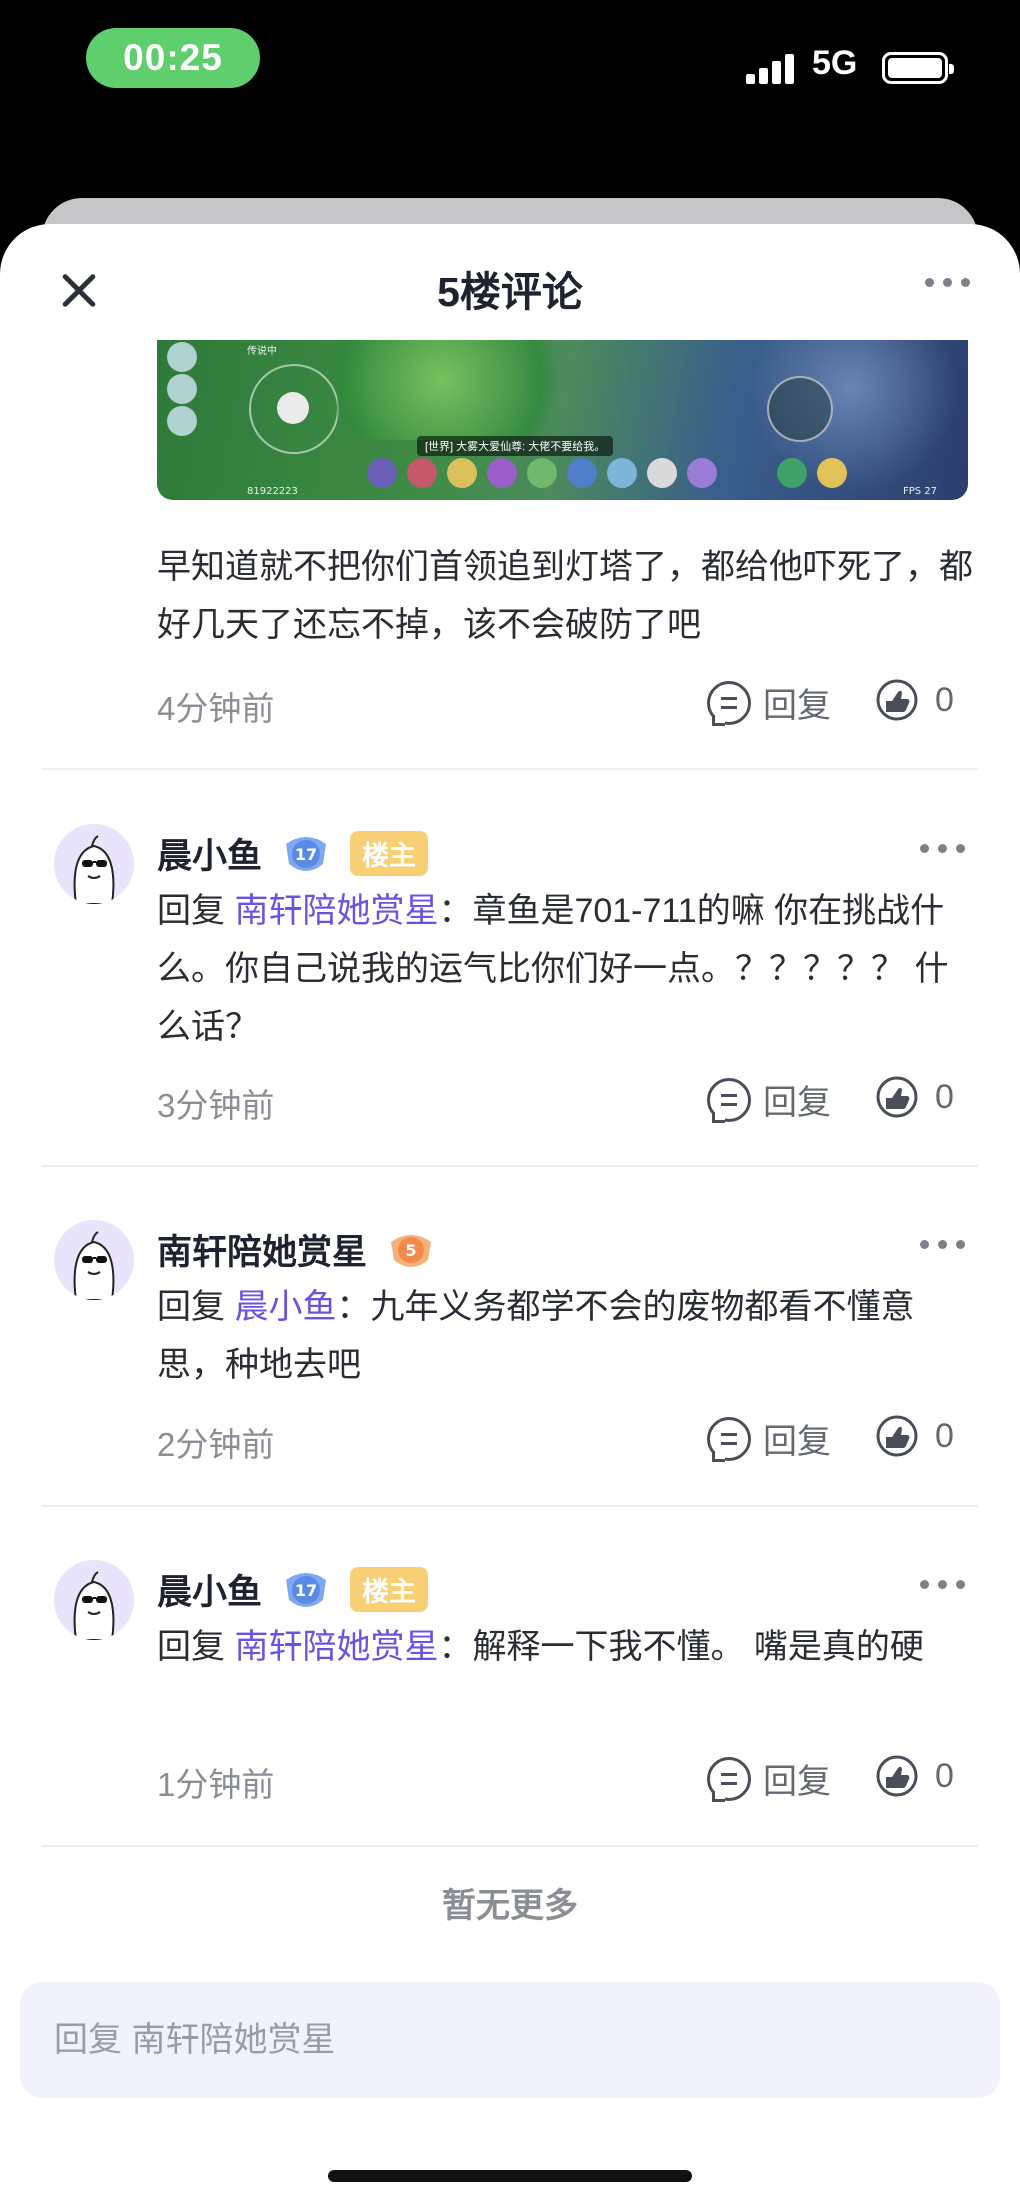 The image size is (1020, 2207). I want to click on comment-text: 回复 南轩陪她赏星：解释一下我不懂。 嘴是真的硬, so click(567, 1647).